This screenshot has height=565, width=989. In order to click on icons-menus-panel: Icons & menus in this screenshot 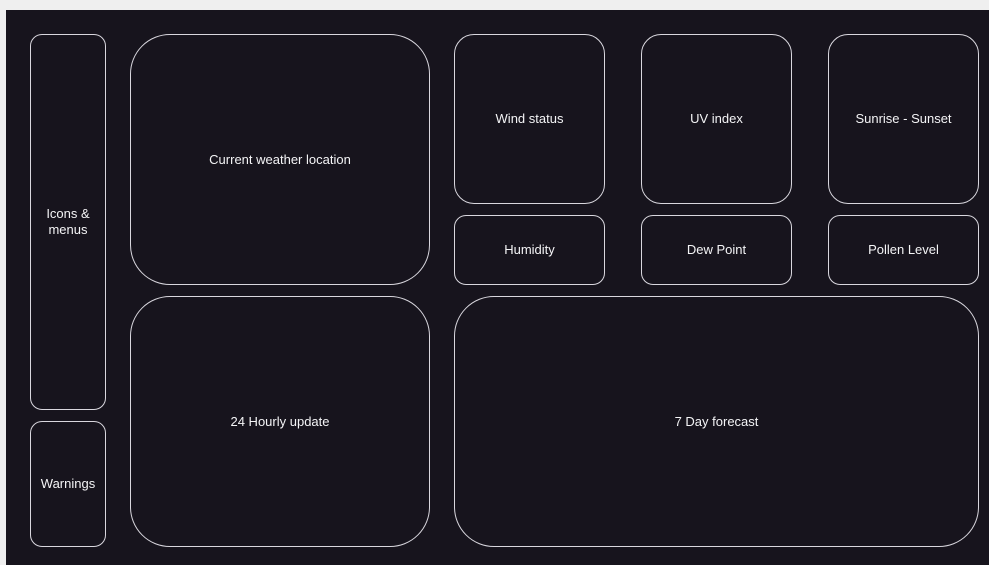, I will do `click(68, 222)`.